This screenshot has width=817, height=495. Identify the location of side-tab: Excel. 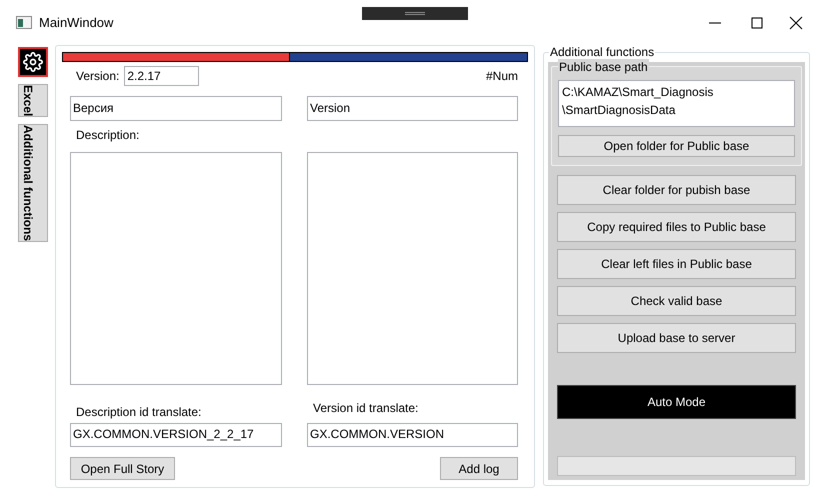
(33, 101).